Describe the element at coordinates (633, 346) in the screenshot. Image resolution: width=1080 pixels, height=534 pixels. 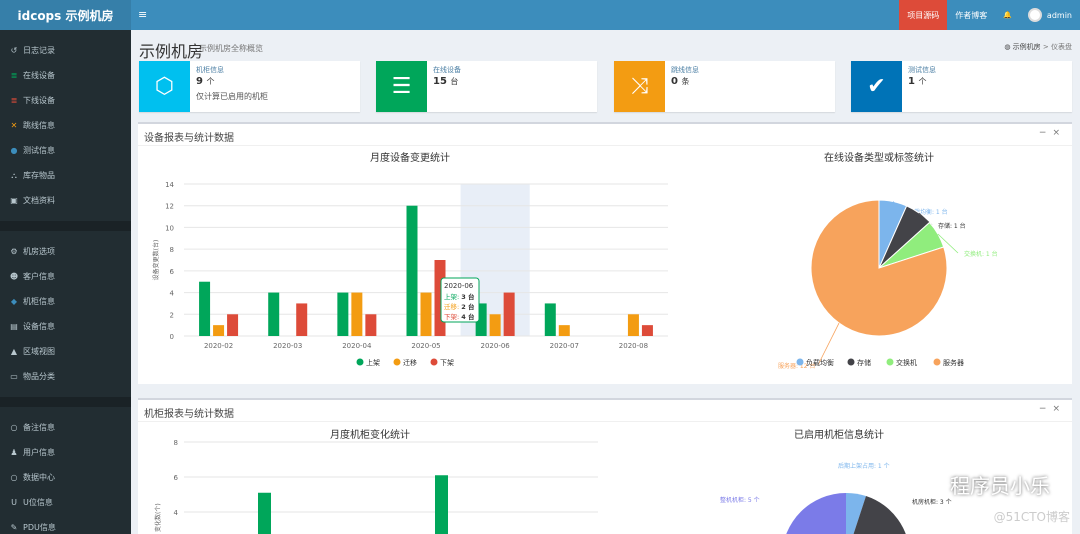
I see `x-tick-label: 2020-08` at that location.